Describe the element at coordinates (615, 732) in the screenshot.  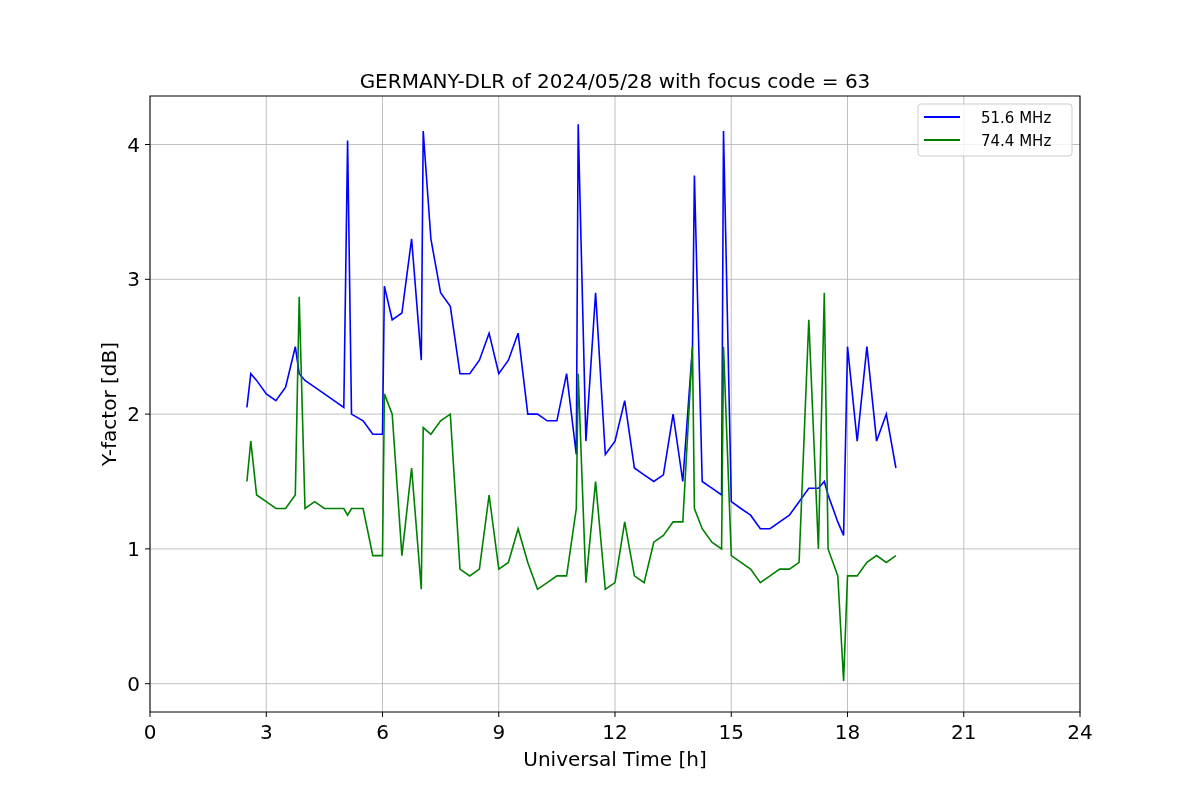
I see `x-tick-label: 12` at that location.